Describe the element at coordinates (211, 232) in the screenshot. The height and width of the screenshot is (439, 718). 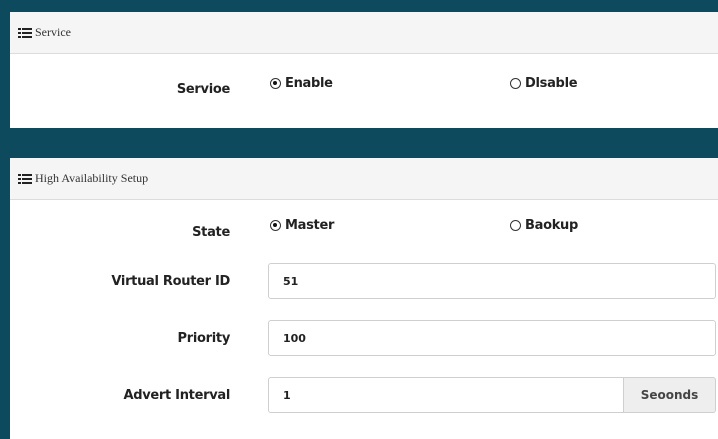
I see `state-label: State` at that location.